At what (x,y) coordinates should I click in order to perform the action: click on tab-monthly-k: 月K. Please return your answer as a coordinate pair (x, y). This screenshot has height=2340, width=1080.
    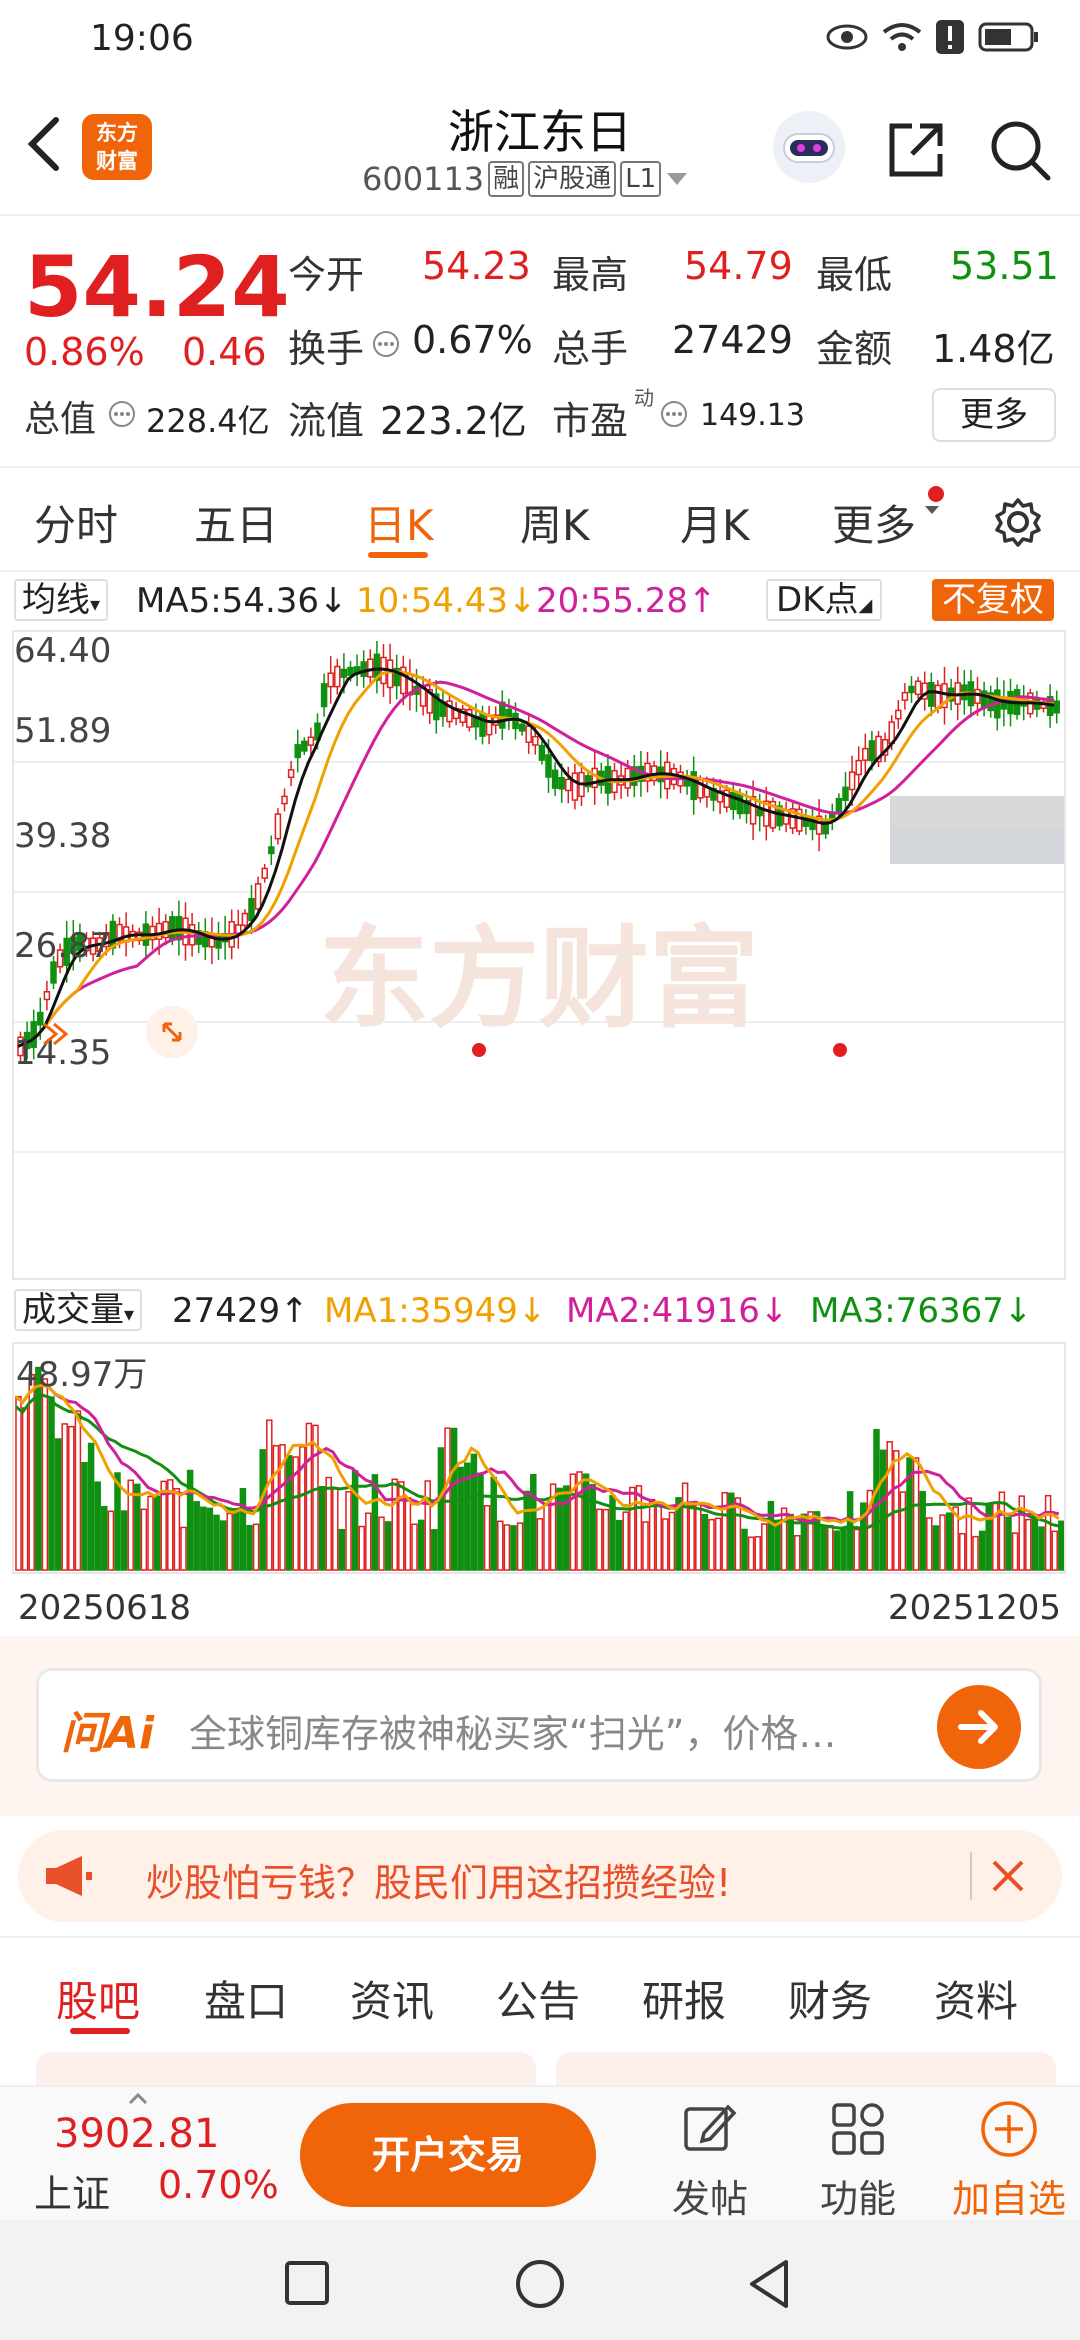
    Looking at the image, I should click on (715, 522).